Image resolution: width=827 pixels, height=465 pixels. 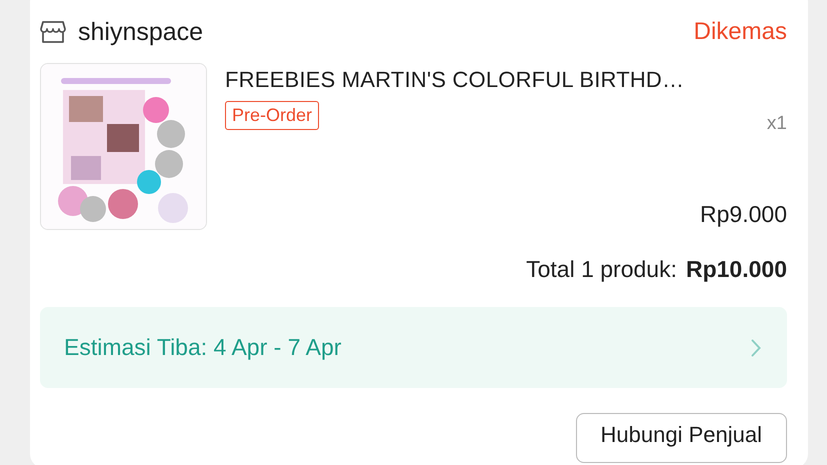 I want to click on pre-order-tag: Pre-Order, so click(x=272, y=115).